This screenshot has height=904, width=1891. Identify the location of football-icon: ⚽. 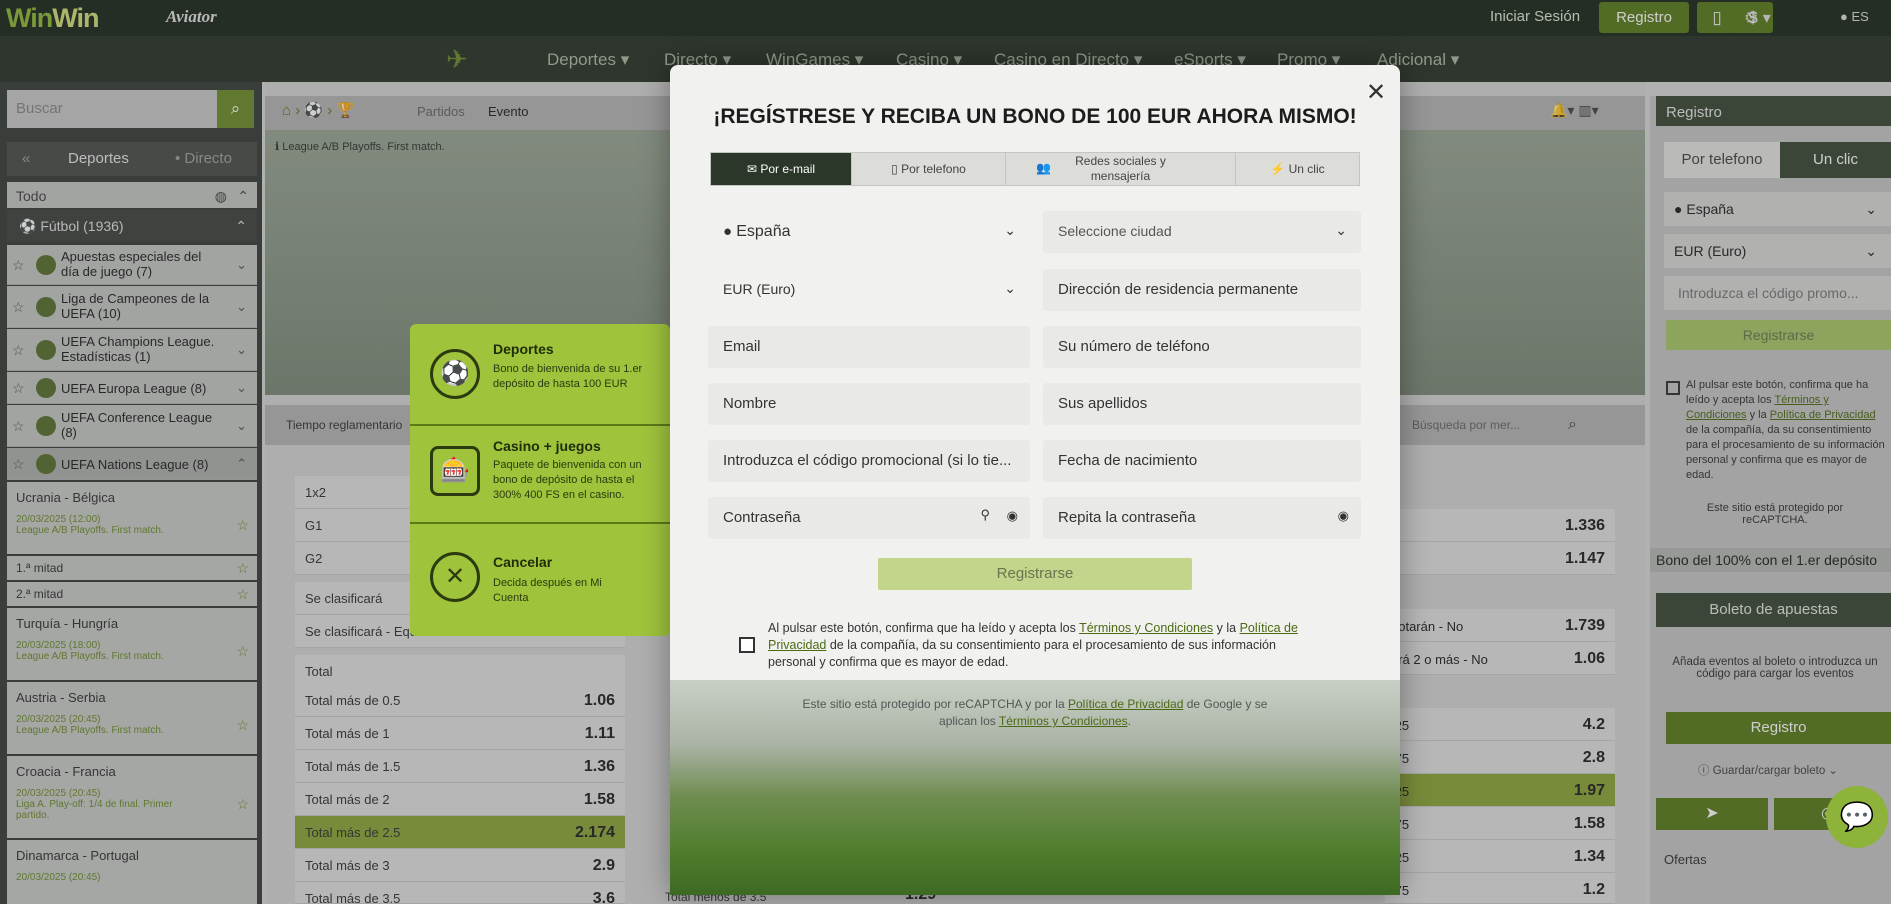
(455, 374).